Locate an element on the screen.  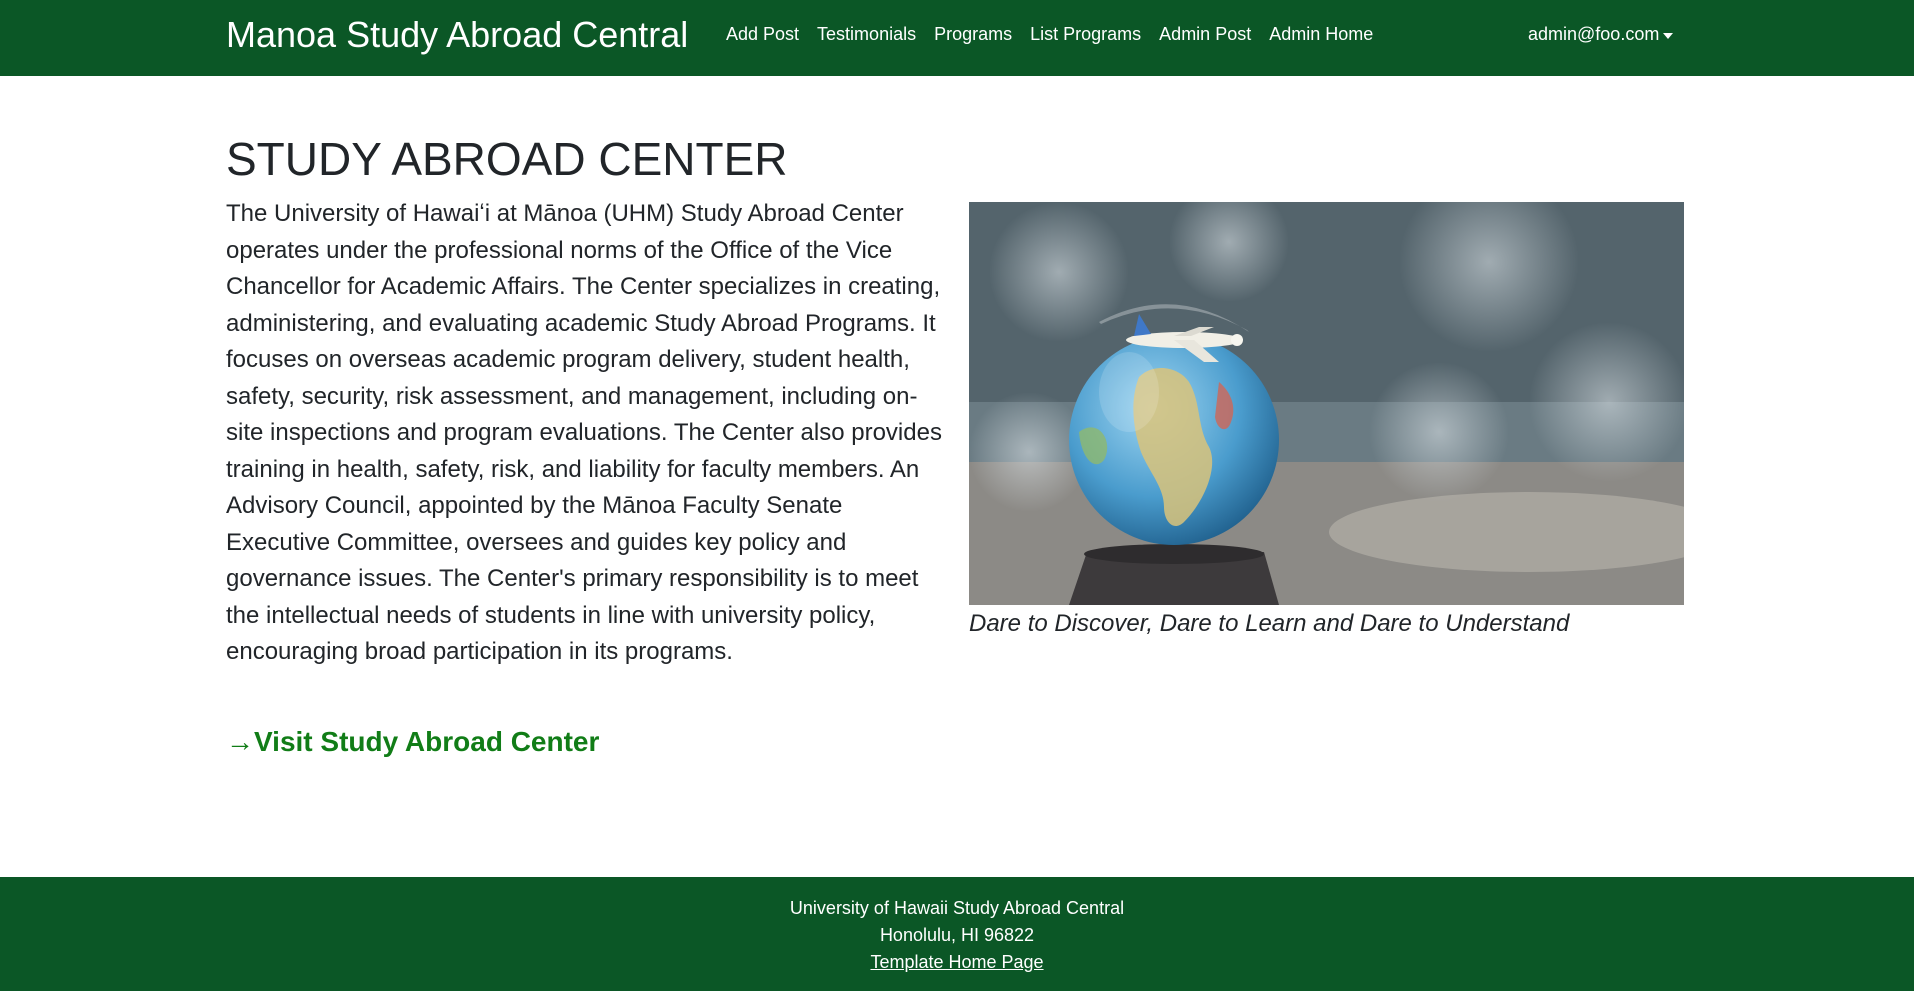
user-dropdown: admin@foo.com is located at coordinates (1601, 34).